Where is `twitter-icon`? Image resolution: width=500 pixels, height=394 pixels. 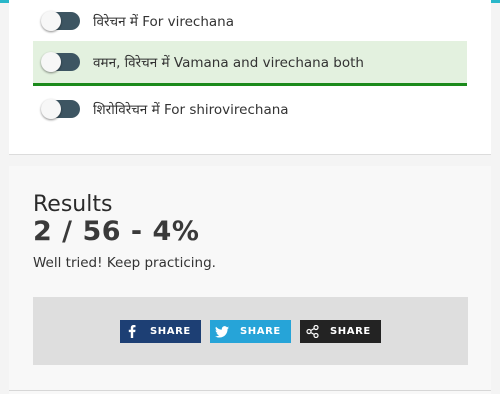 twitter-icon is located at coordinates (222, 331).